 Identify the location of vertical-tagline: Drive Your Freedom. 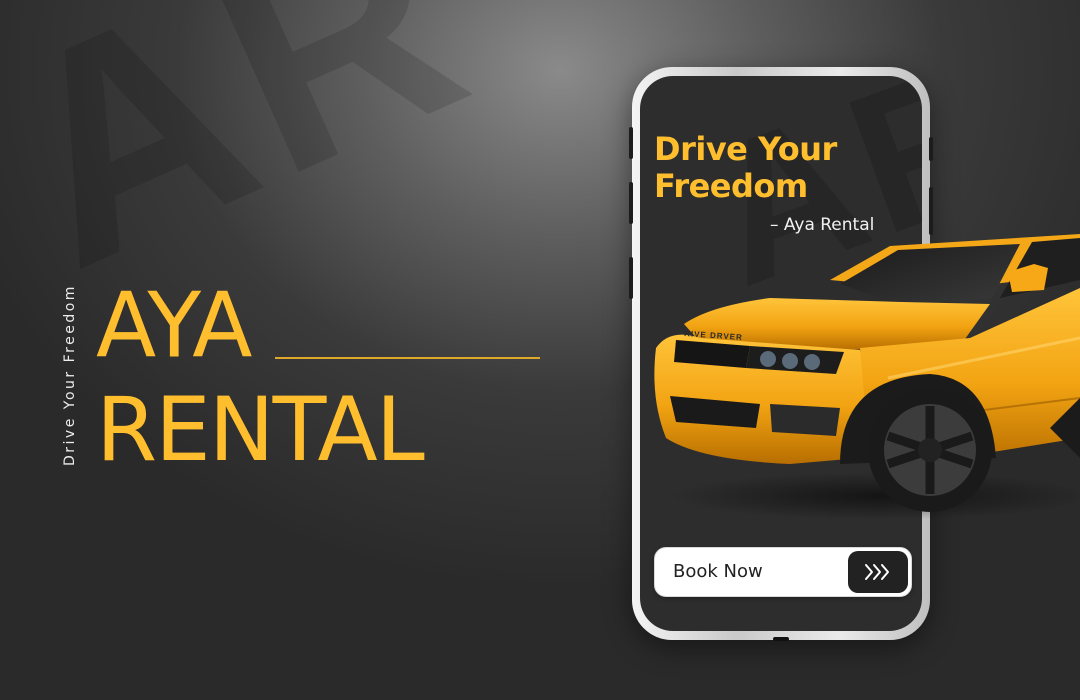
(70, 375).